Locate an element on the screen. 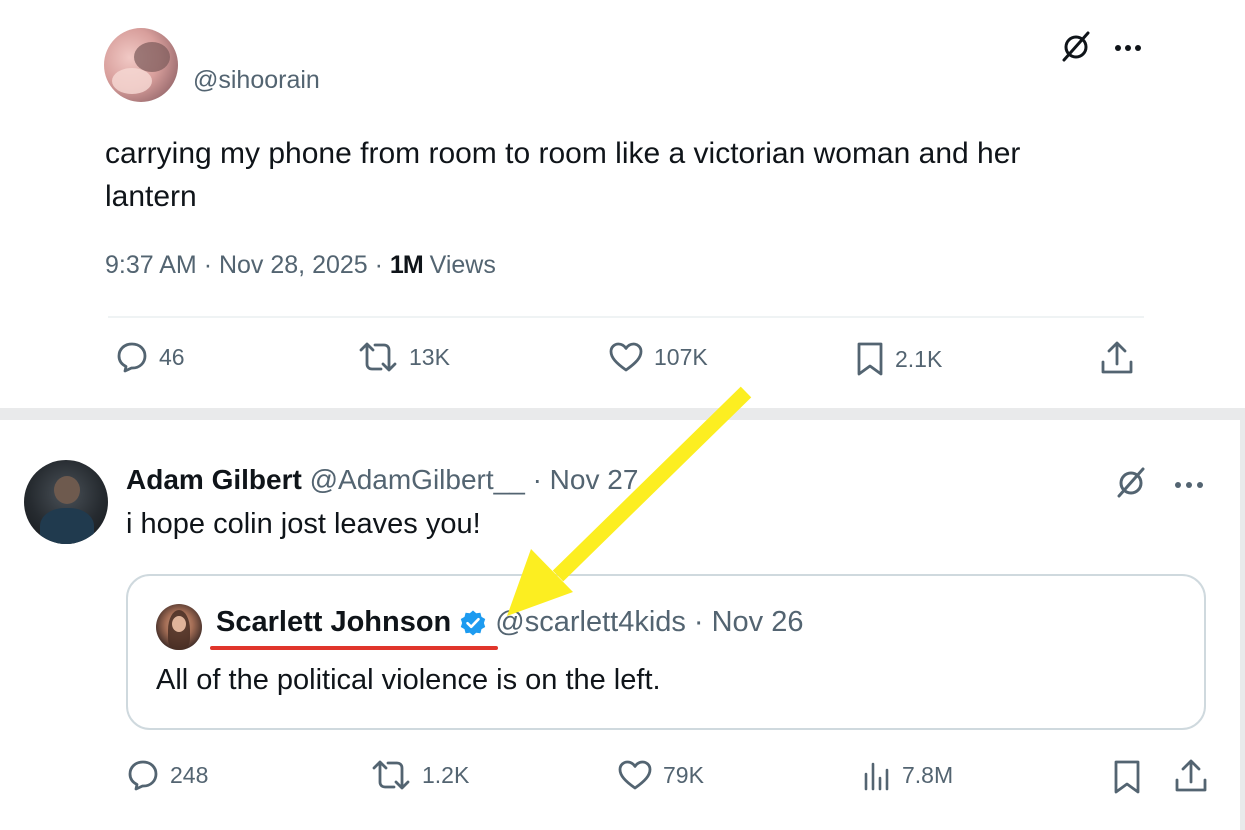 The height and width of the screenshot is (830, 1245). reply-button: 248 is located at coordinates (167, 775).